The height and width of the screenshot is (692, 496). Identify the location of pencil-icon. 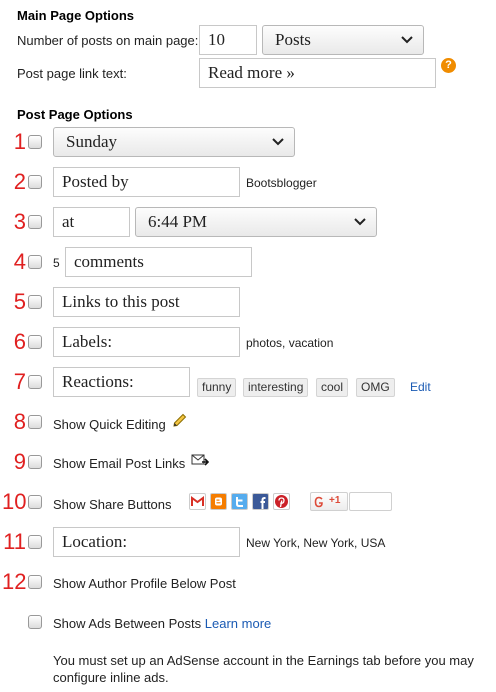
(180, 420).